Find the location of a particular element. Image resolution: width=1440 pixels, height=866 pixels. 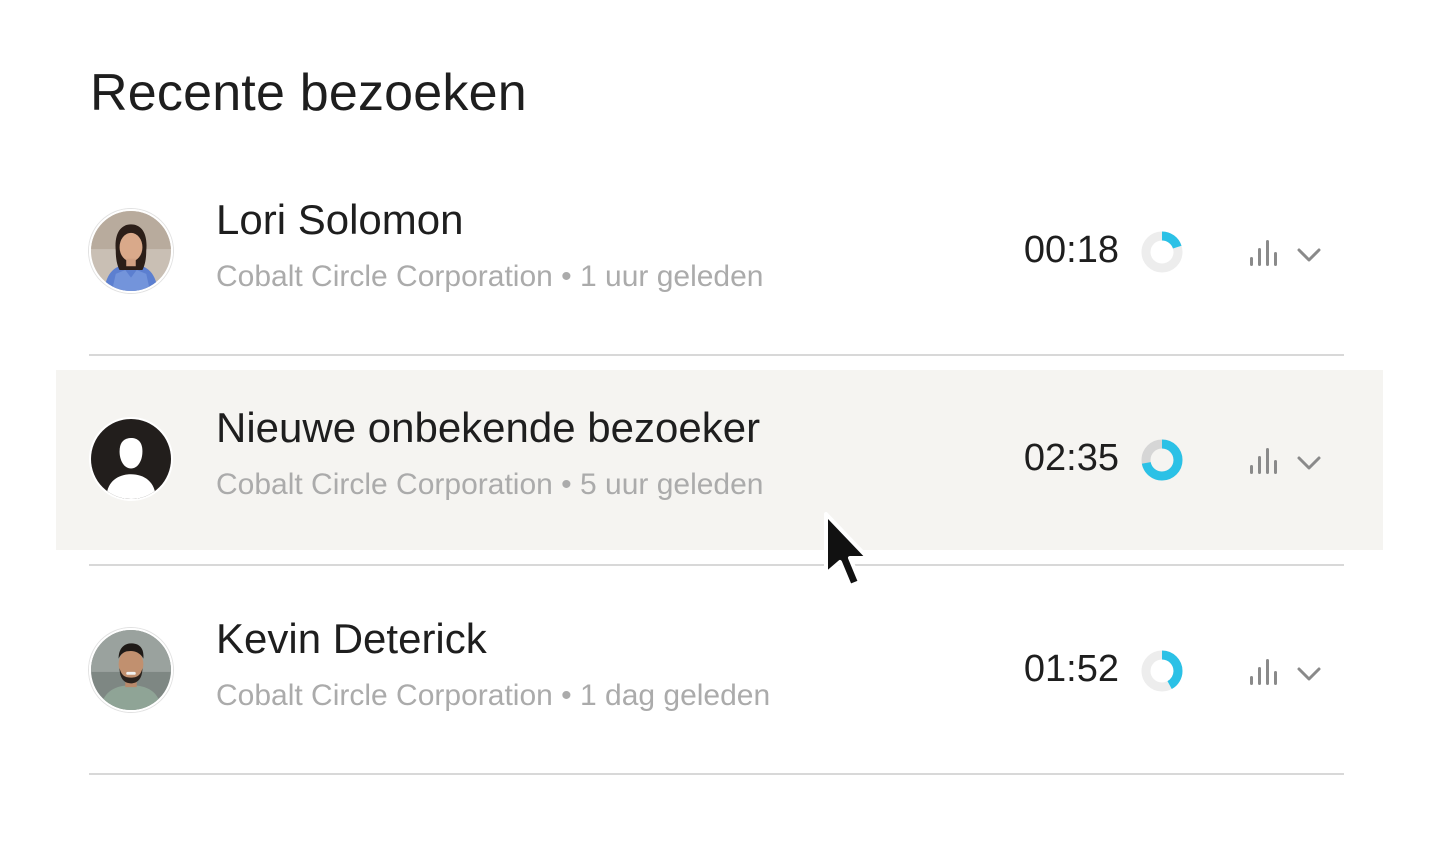

visitor-name: Lori Solomon is located at coordinates (340, 219).